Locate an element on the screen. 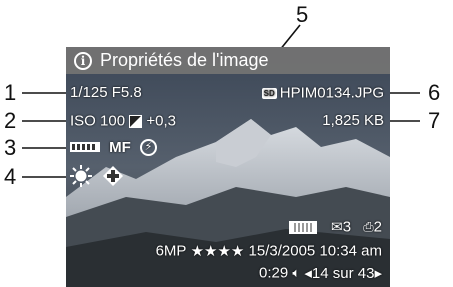 The height and width of the screenshot is (287, 453). focus-flash-group: MF ⚡ is located at coordinates (114, 147).